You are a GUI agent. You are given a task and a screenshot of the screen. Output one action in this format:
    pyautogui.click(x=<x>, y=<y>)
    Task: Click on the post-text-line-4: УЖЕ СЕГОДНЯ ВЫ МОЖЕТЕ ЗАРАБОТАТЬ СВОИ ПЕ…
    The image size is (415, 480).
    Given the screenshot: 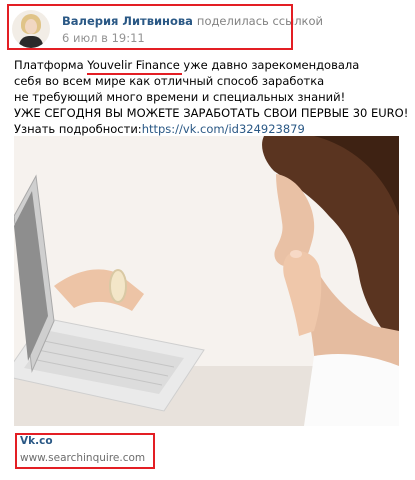 What is the action you would take?
    pyautogui.click(x=211, y=113)
    